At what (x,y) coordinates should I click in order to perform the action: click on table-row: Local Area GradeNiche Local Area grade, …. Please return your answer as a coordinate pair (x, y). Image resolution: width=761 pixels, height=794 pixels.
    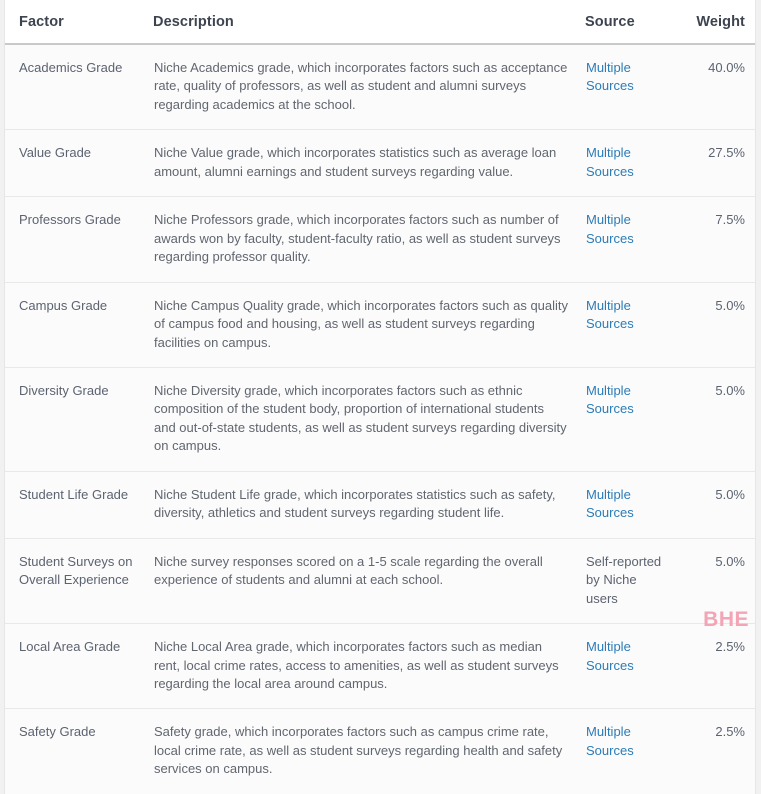
    Looking at the image, I should click on (380, 666).